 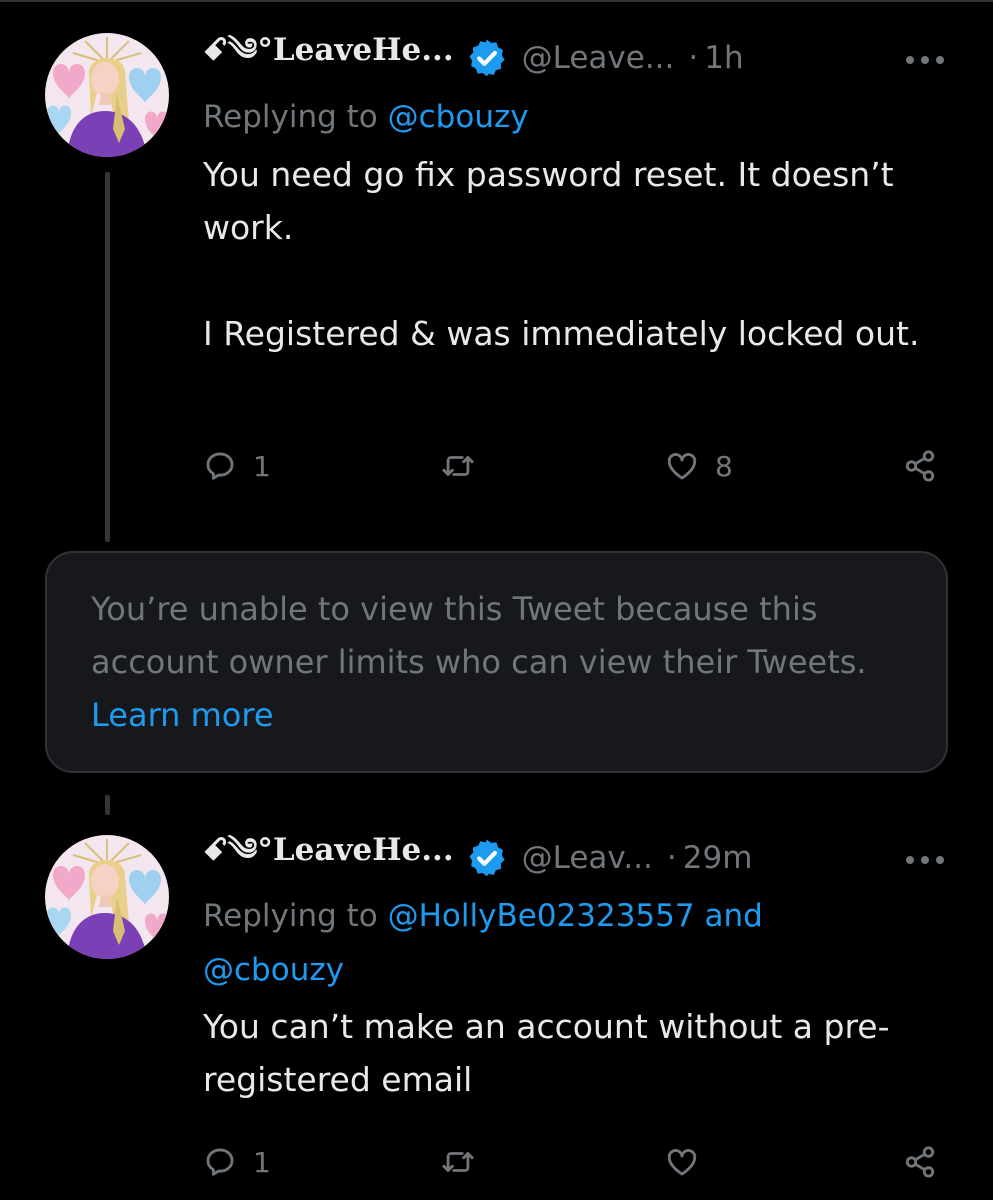 I want to click on mention-link: @HollyBe02323557 and, so click(x=575, y=916).